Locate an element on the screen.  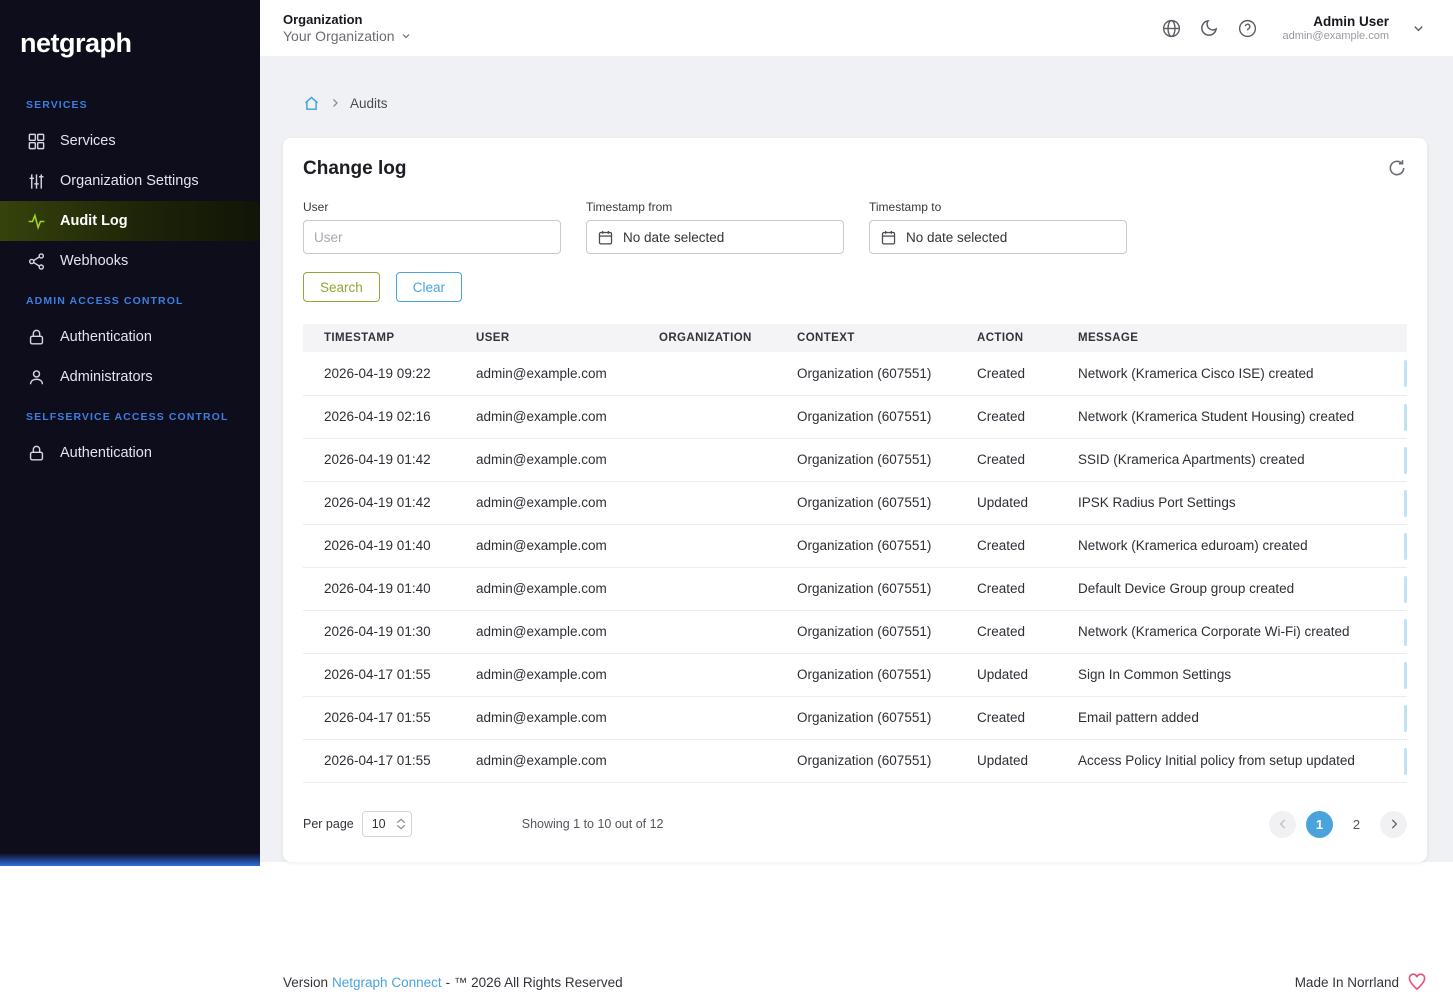
sidebar-item-authentication-selfservice: Authentication is located at coordinates (130, 453).